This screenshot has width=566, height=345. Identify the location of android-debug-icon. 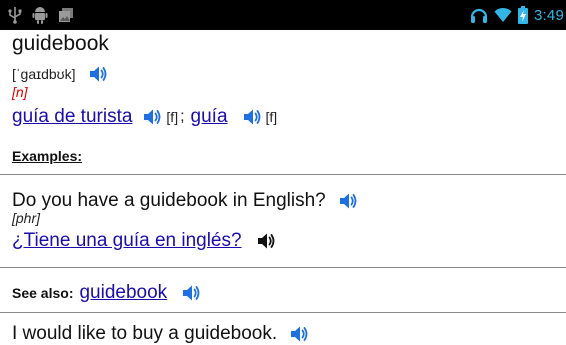
(40, 15).